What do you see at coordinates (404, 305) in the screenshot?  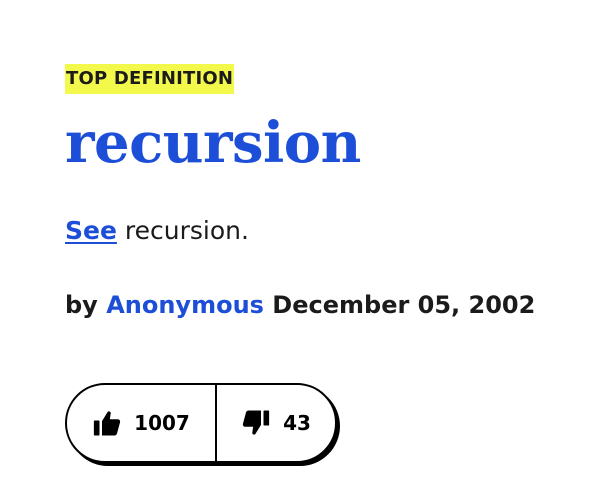 I see `definition-date: December 05, 2002` at bounding box center [404, 305].